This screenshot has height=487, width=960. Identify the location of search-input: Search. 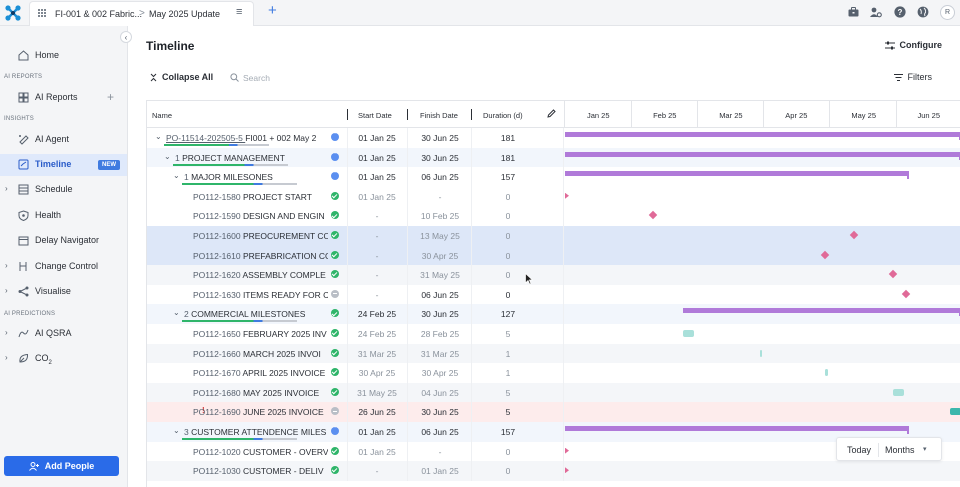
(285, 77).